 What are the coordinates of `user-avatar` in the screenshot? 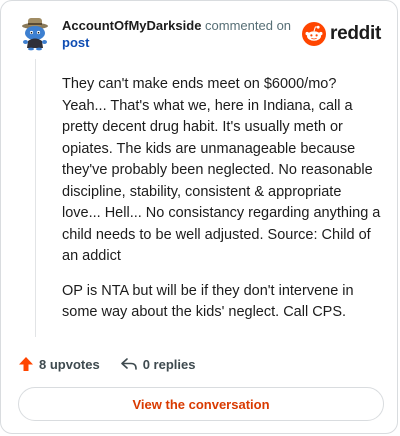 It's located at (36, 34).